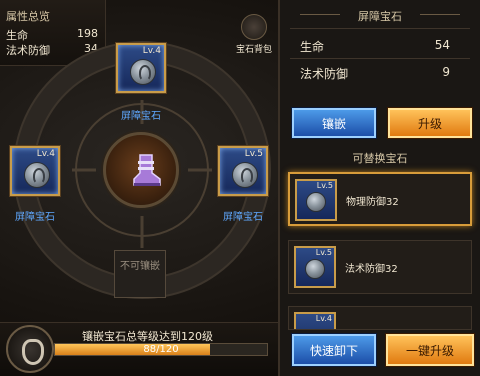 Image resolution: width=480 pixels, height=376 pixels. I want to click on stat-value: 9, so click(446, 72).